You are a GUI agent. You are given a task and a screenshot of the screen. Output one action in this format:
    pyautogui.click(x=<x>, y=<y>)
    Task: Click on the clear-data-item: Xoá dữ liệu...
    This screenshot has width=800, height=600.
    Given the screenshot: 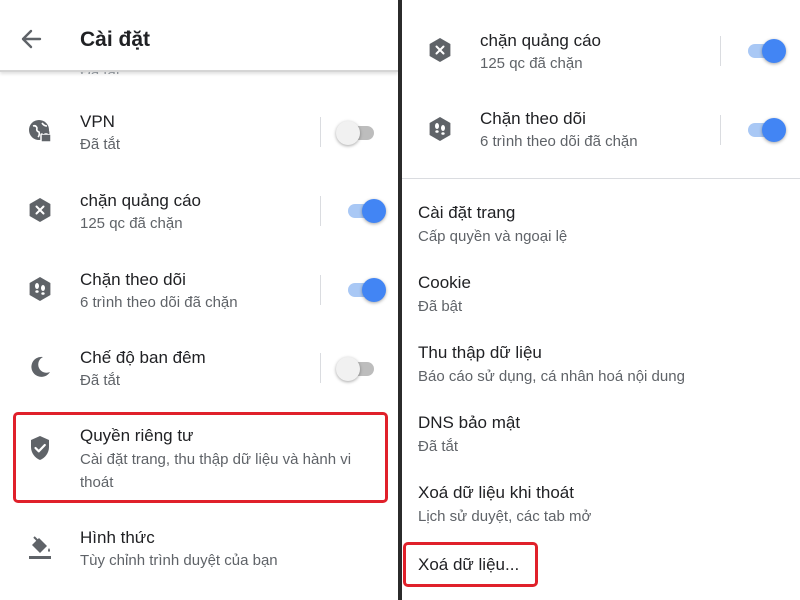 What is the action you would take?
    pyautogui.click(x=603, y=565)
    